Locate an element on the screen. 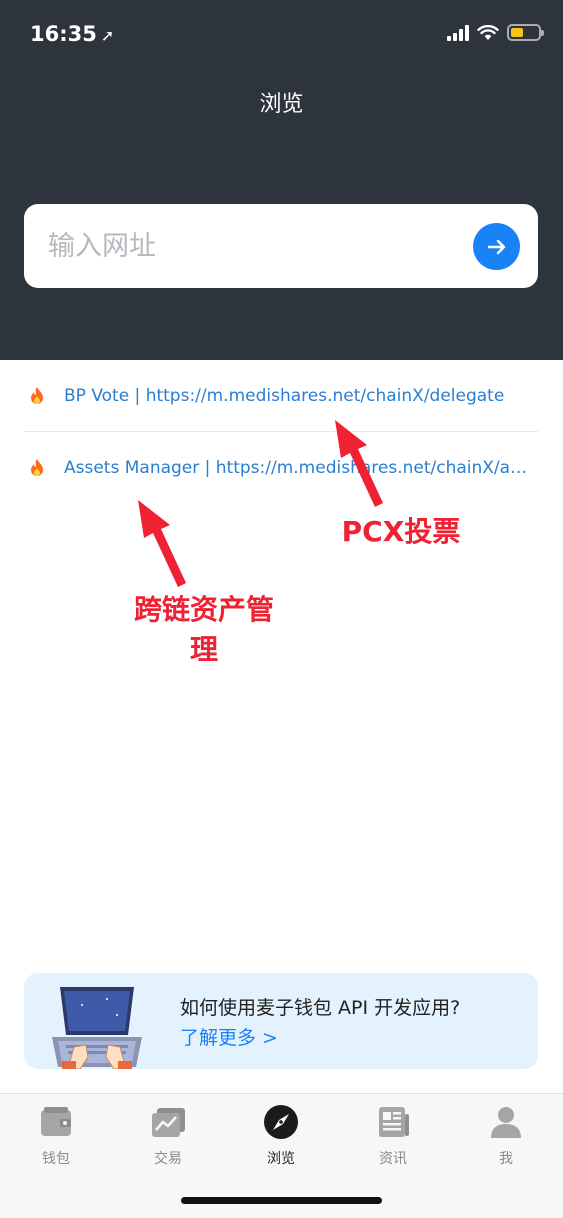 The height and width of the screenshot is (1218, 563). tab-me: 我 is located at coordinates (506, 1136).